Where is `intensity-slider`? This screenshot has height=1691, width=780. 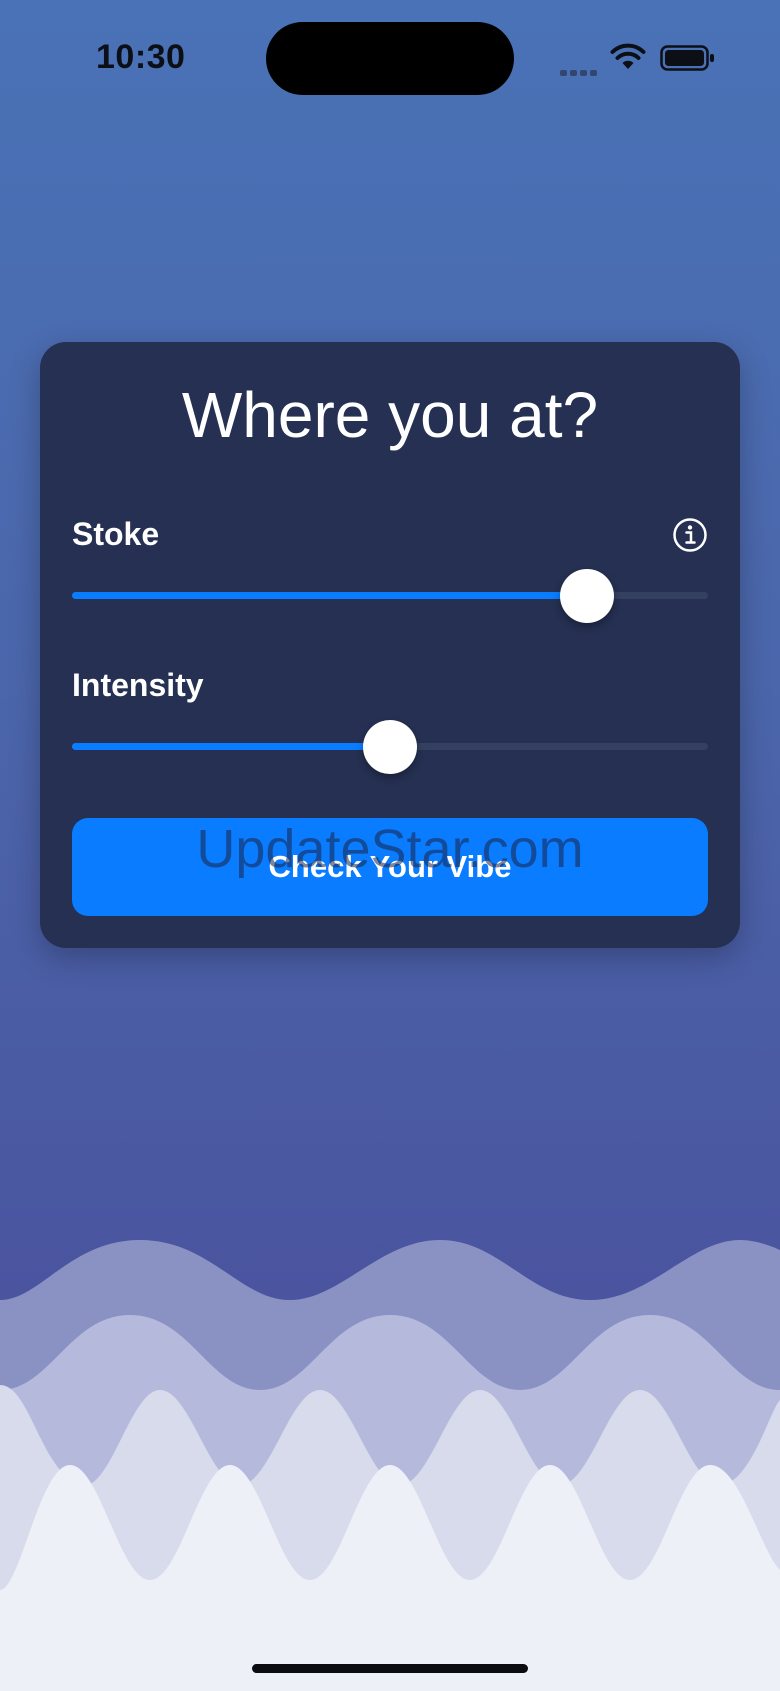 intensity-slider is located at coordinates (390, 747).